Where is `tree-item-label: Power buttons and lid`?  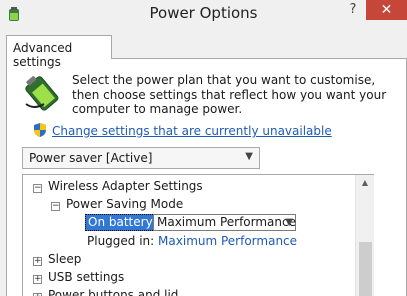
tree-item-label: Power buttons and lid is located at coordinates (113, 292).